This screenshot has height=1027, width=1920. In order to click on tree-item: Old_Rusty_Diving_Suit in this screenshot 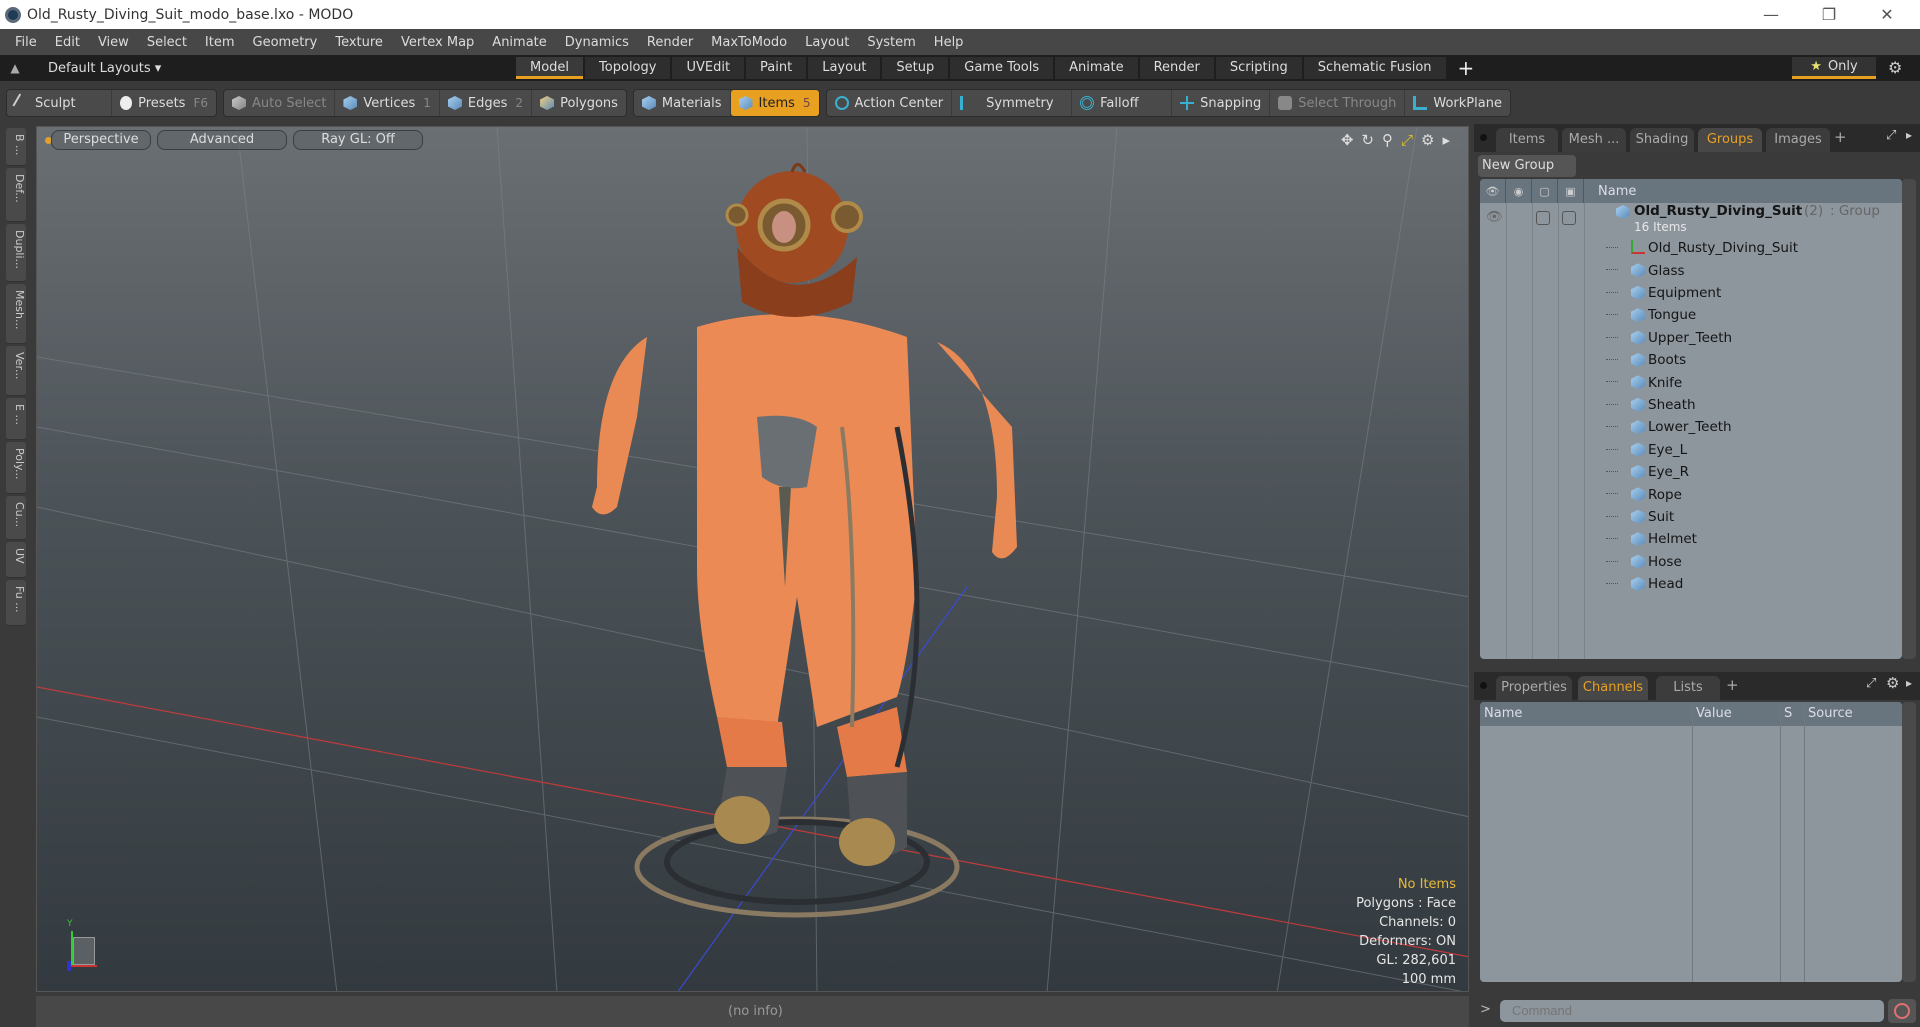, I will do `click(1691, 248)`.